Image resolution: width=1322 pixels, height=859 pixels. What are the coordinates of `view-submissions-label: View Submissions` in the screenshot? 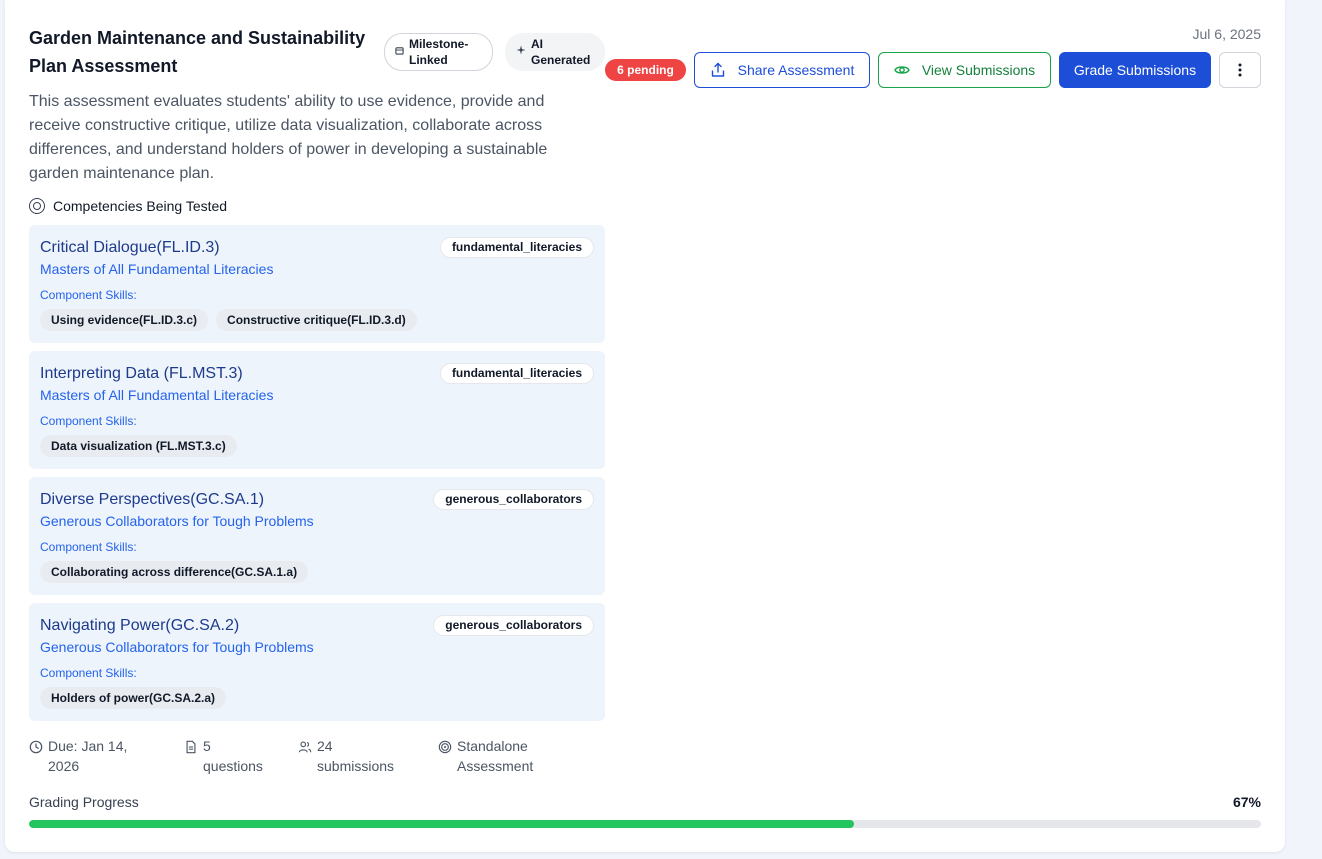 It's located at (978, 70).